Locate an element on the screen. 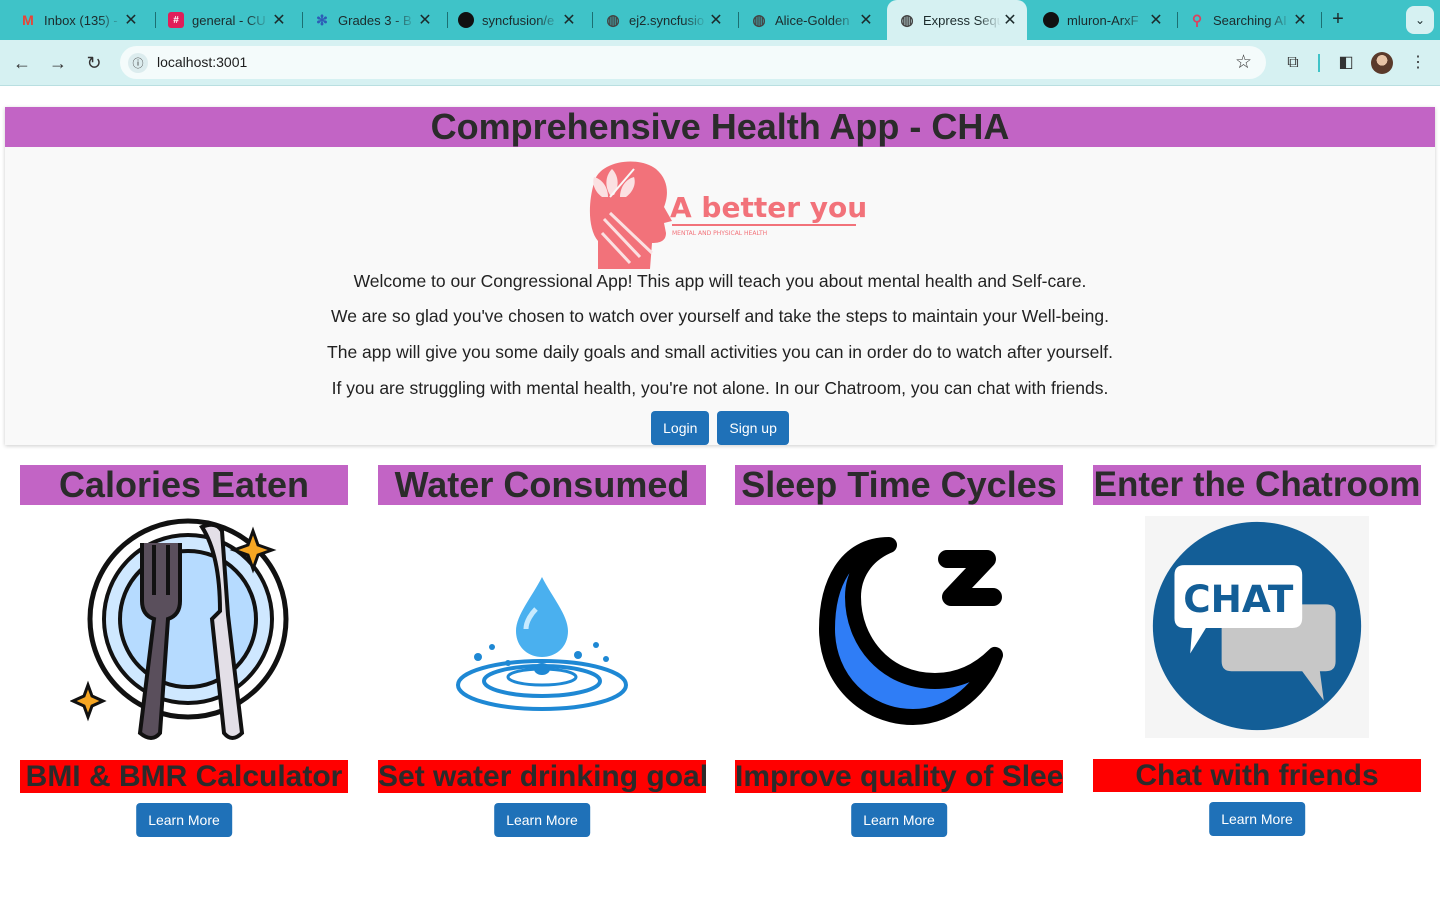 Image resolution: width=1440 pixels, height=900 pixels. tab-alice-golden: ◍ Alice-Golden ✕ is located at coordinates (811, 20).